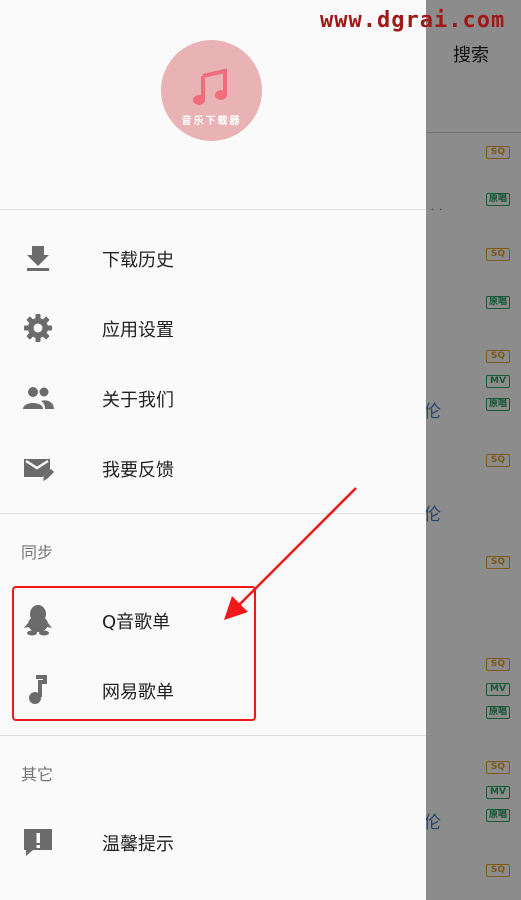  What do you see at coordinates (413, 20) in the screenshot?
I see `watermark: www.dgrai.com` at bounding box center [413, 20].